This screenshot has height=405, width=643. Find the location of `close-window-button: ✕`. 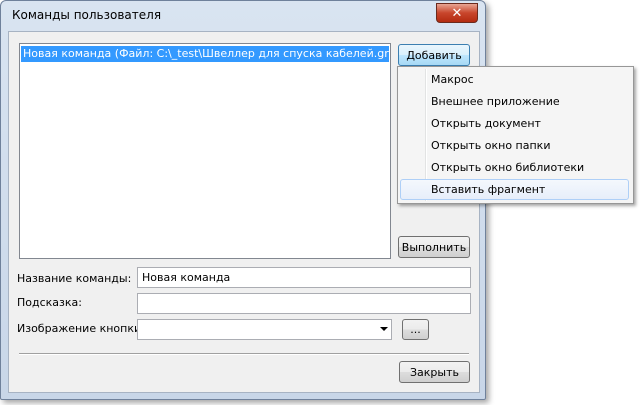

close-window-button: ✕ is located at coordinates (457, 13).